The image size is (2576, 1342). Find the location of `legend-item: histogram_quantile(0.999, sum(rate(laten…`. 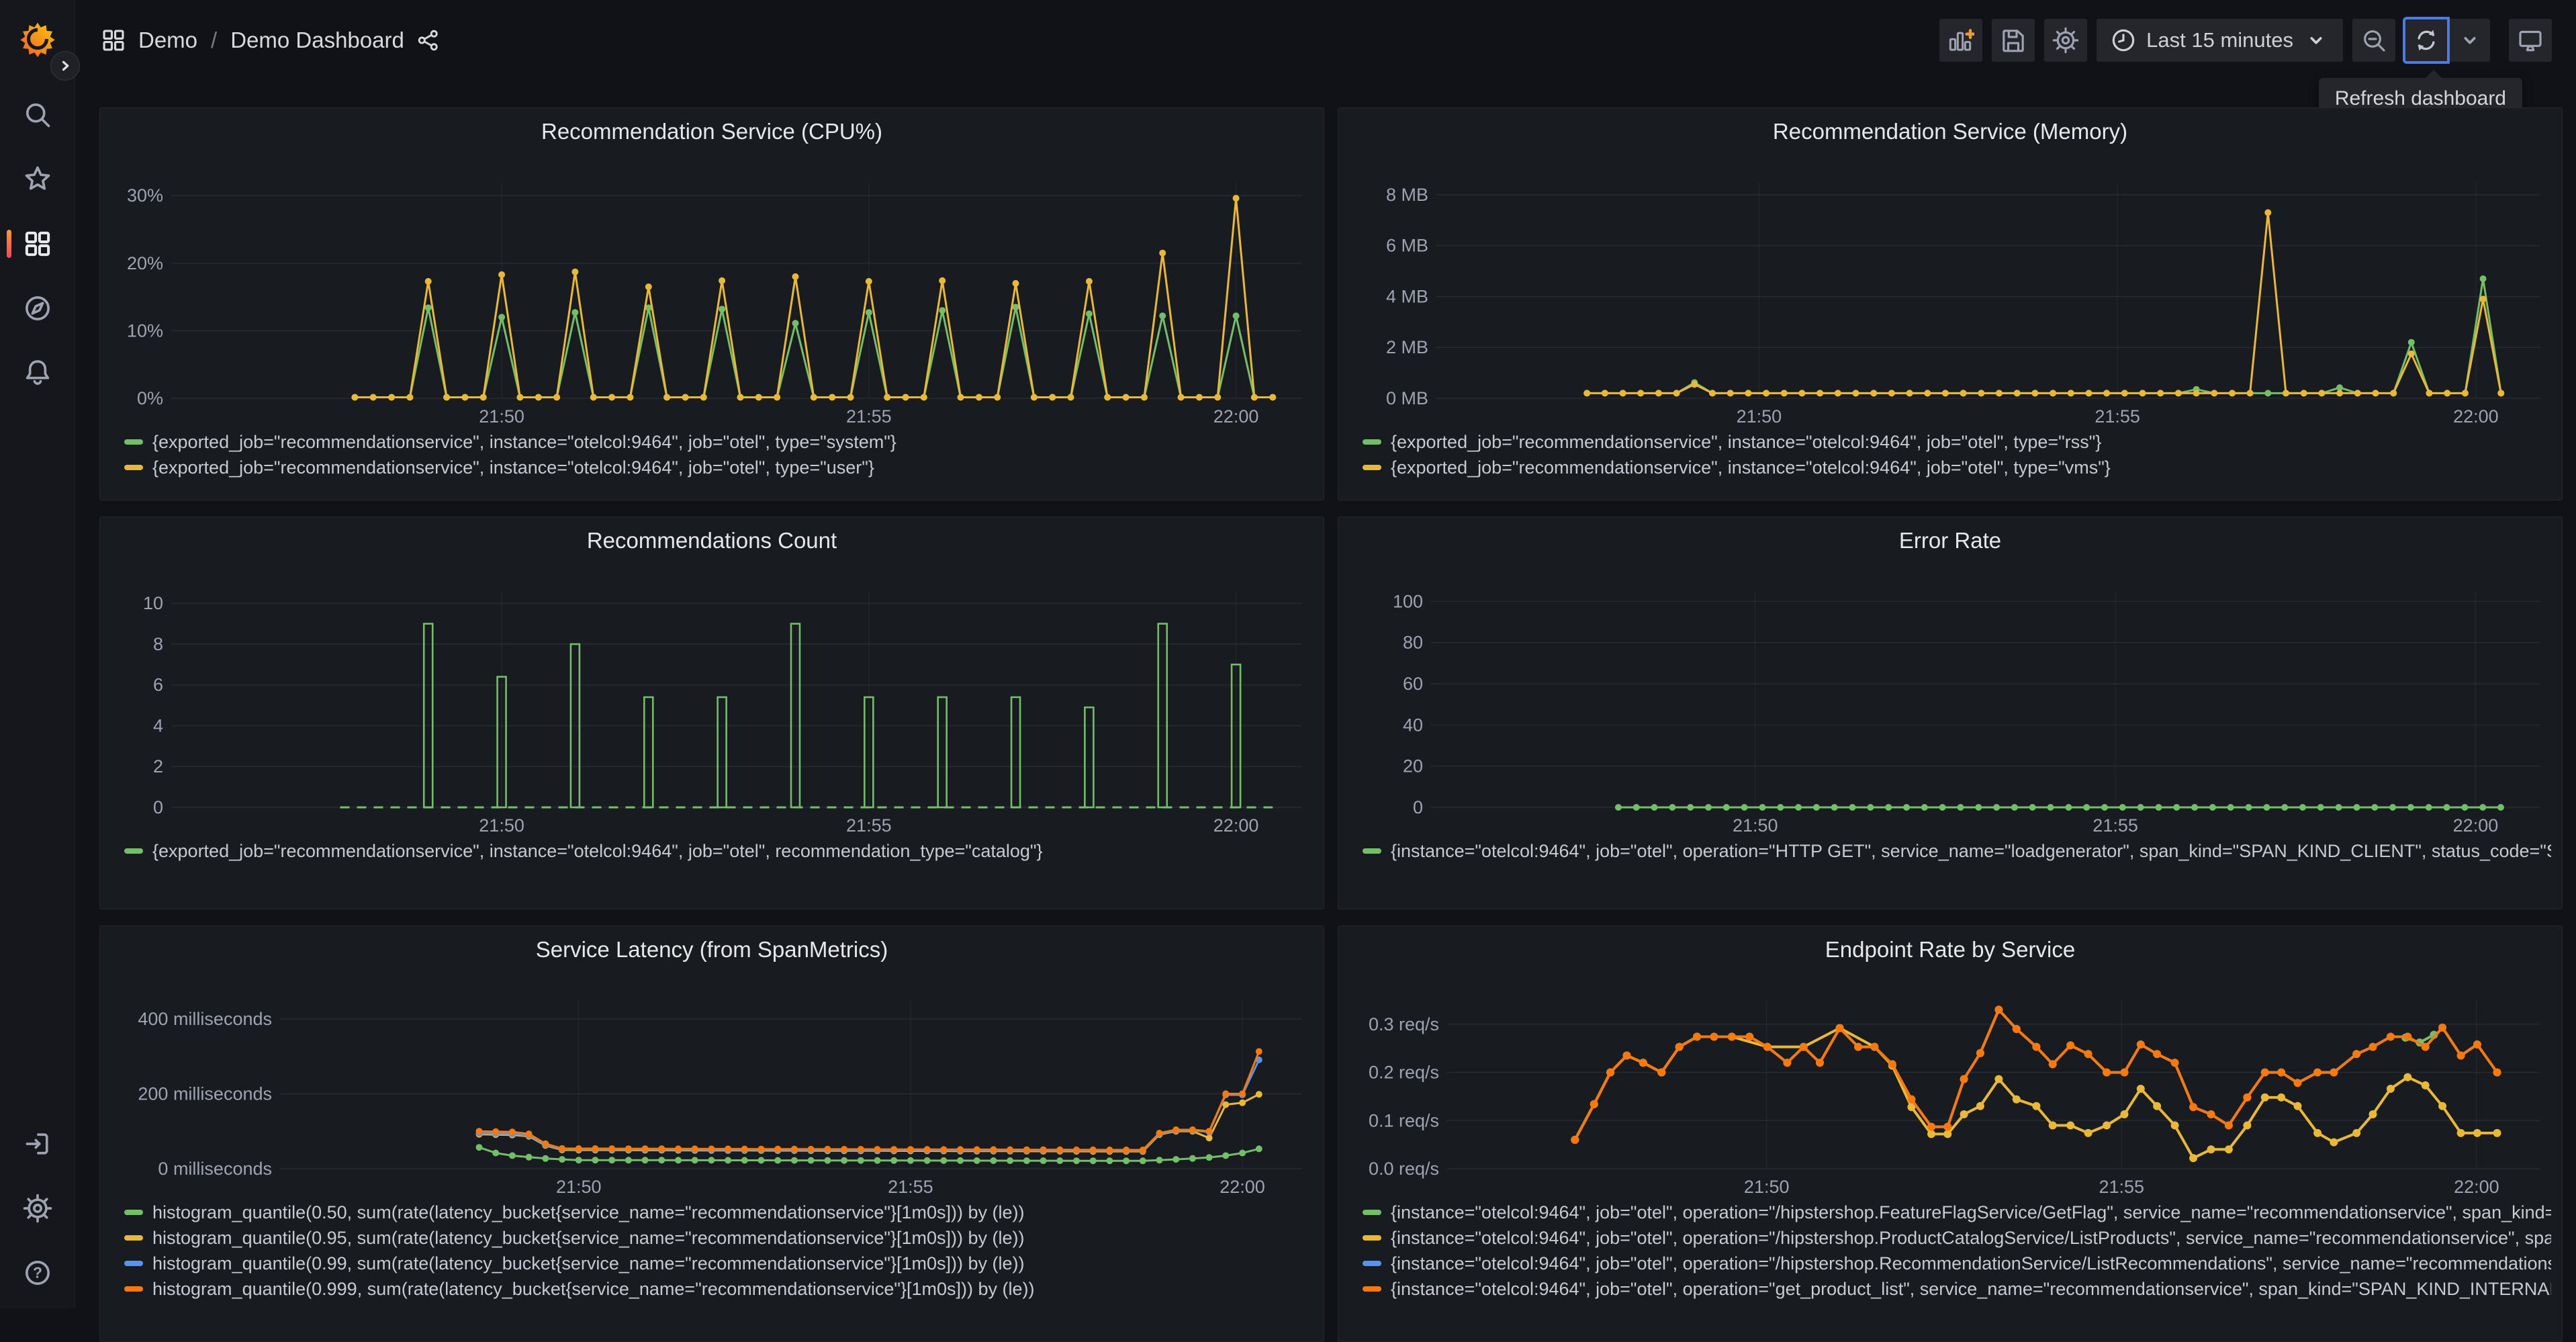

legend-item: histogram_quantile(0.999, sum(rate(laten… is located at coordinates (718, 1289).